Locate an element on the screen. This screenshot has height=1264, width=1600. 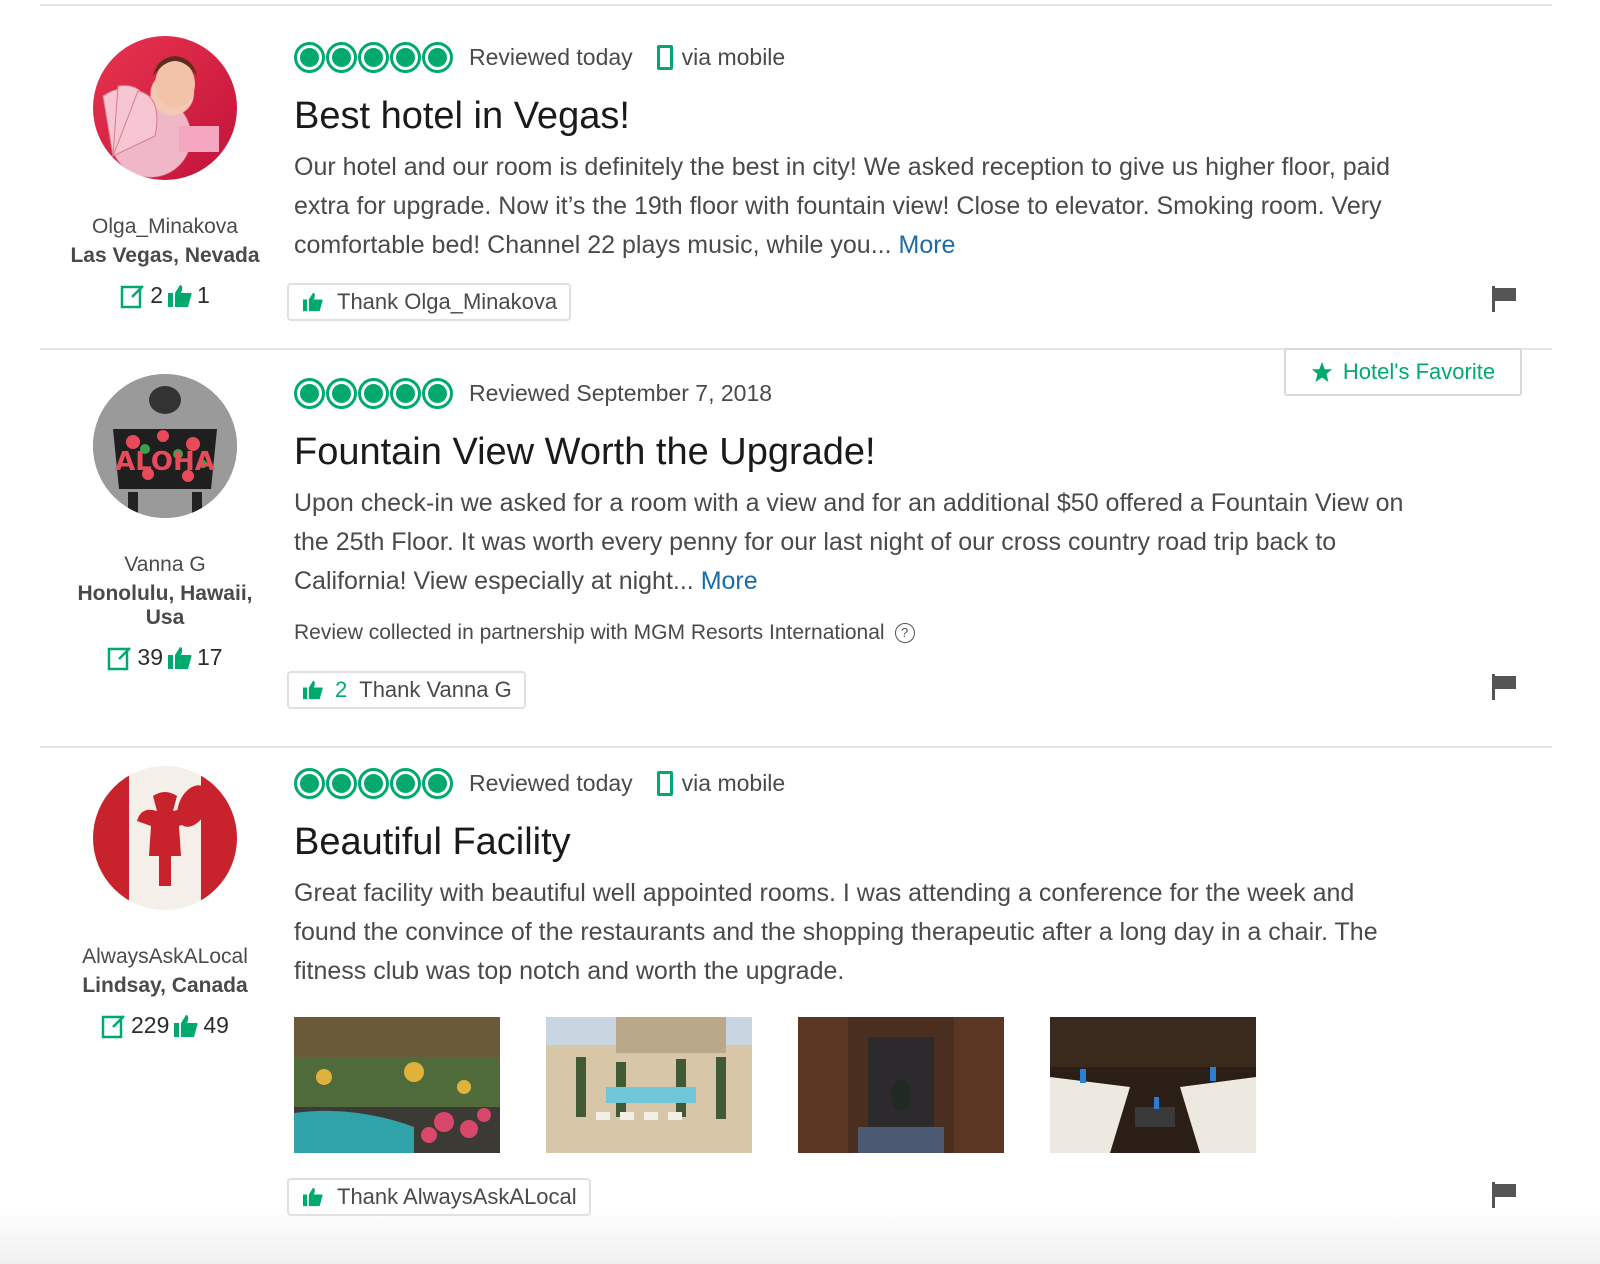
contribution-counts: 39 17 is located at coordinates (165, 657).